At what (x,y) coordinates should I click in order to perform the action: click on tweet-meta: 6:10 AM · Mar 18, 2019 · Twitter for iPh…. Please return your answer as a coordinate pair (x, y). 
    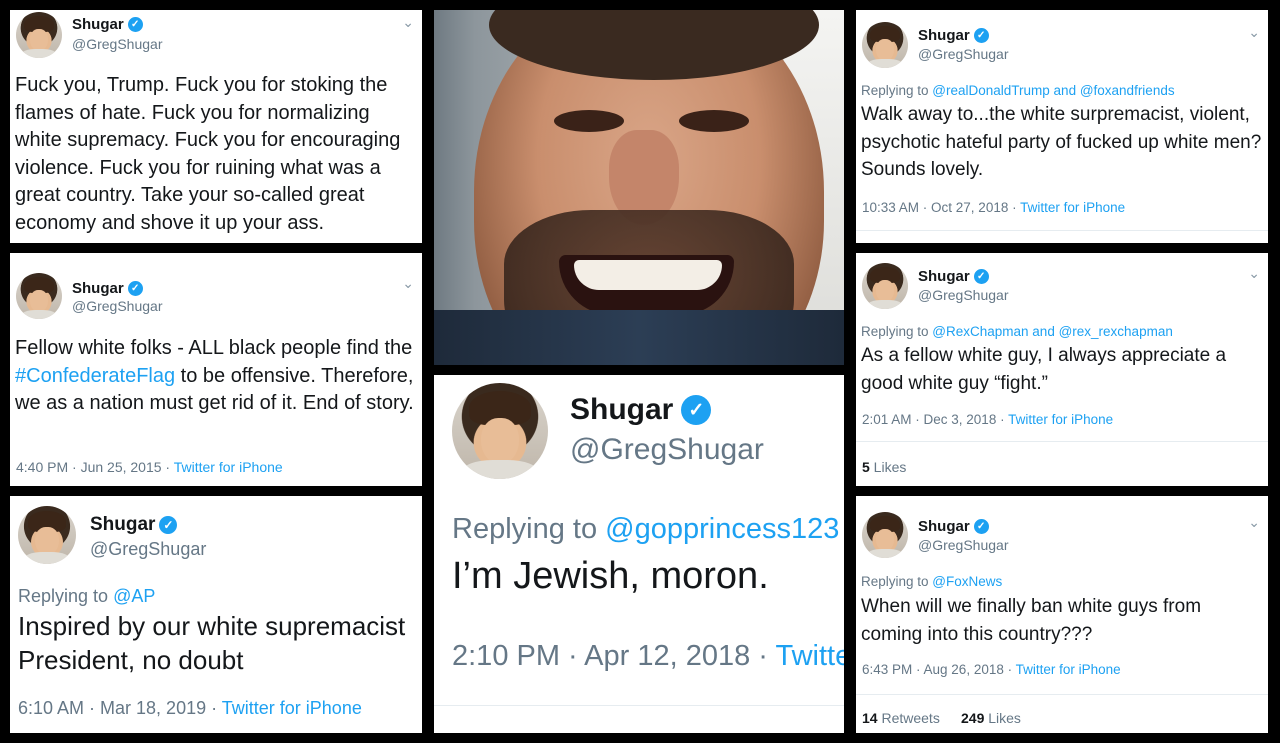
    Looking at the image, I should click on (190, 708).